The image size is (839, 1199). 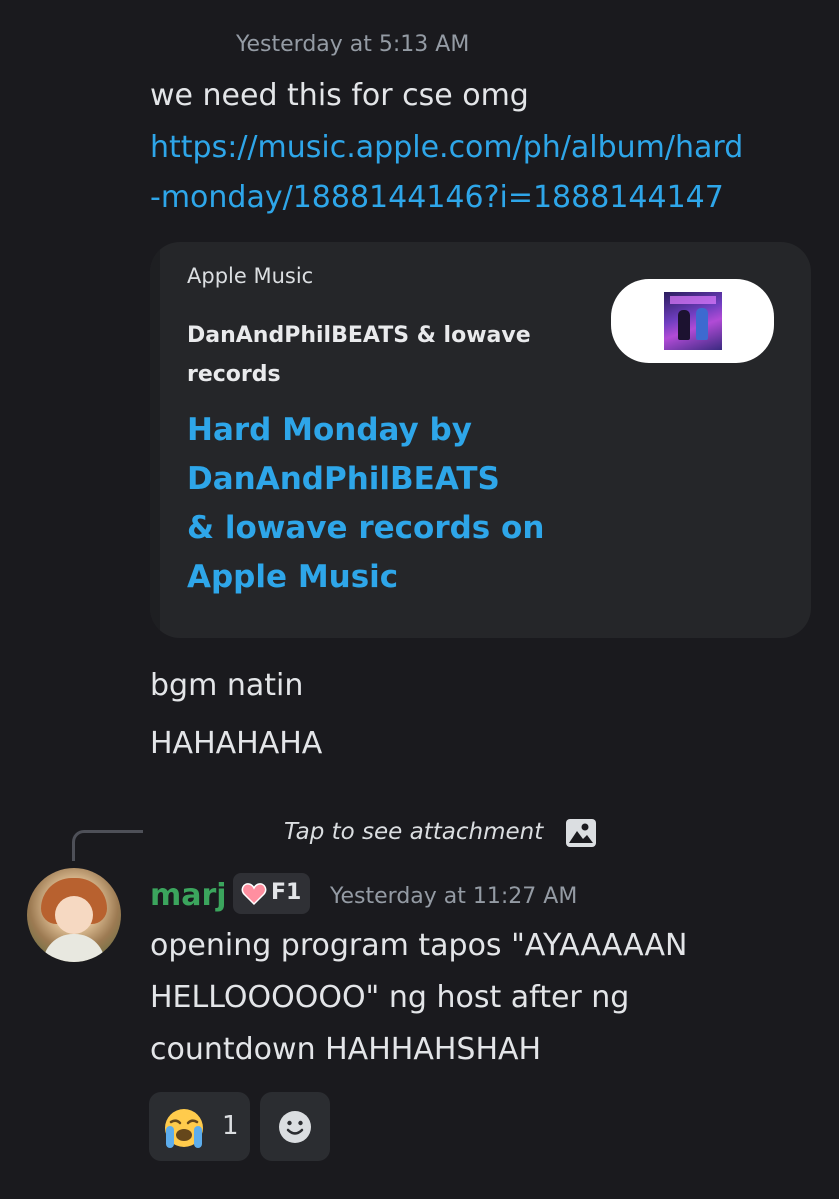 I want to click on username: marj, so click(x=188, y=895).